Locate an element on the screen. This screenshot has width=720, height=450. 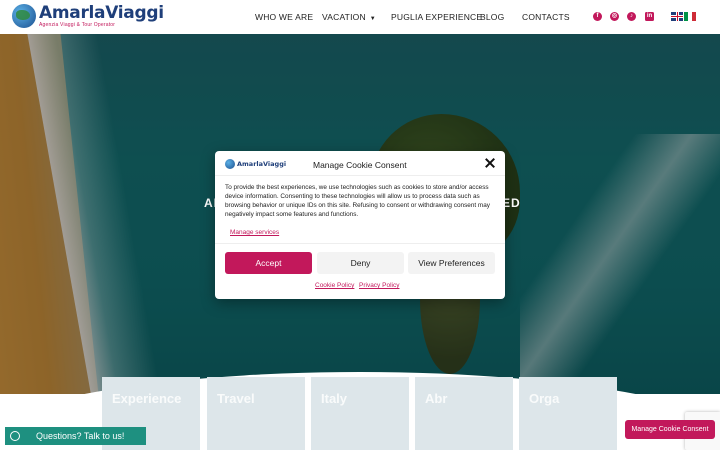
whatsapp-chat-button: Questions? Talk to us! is located at coordinates (75, 436).